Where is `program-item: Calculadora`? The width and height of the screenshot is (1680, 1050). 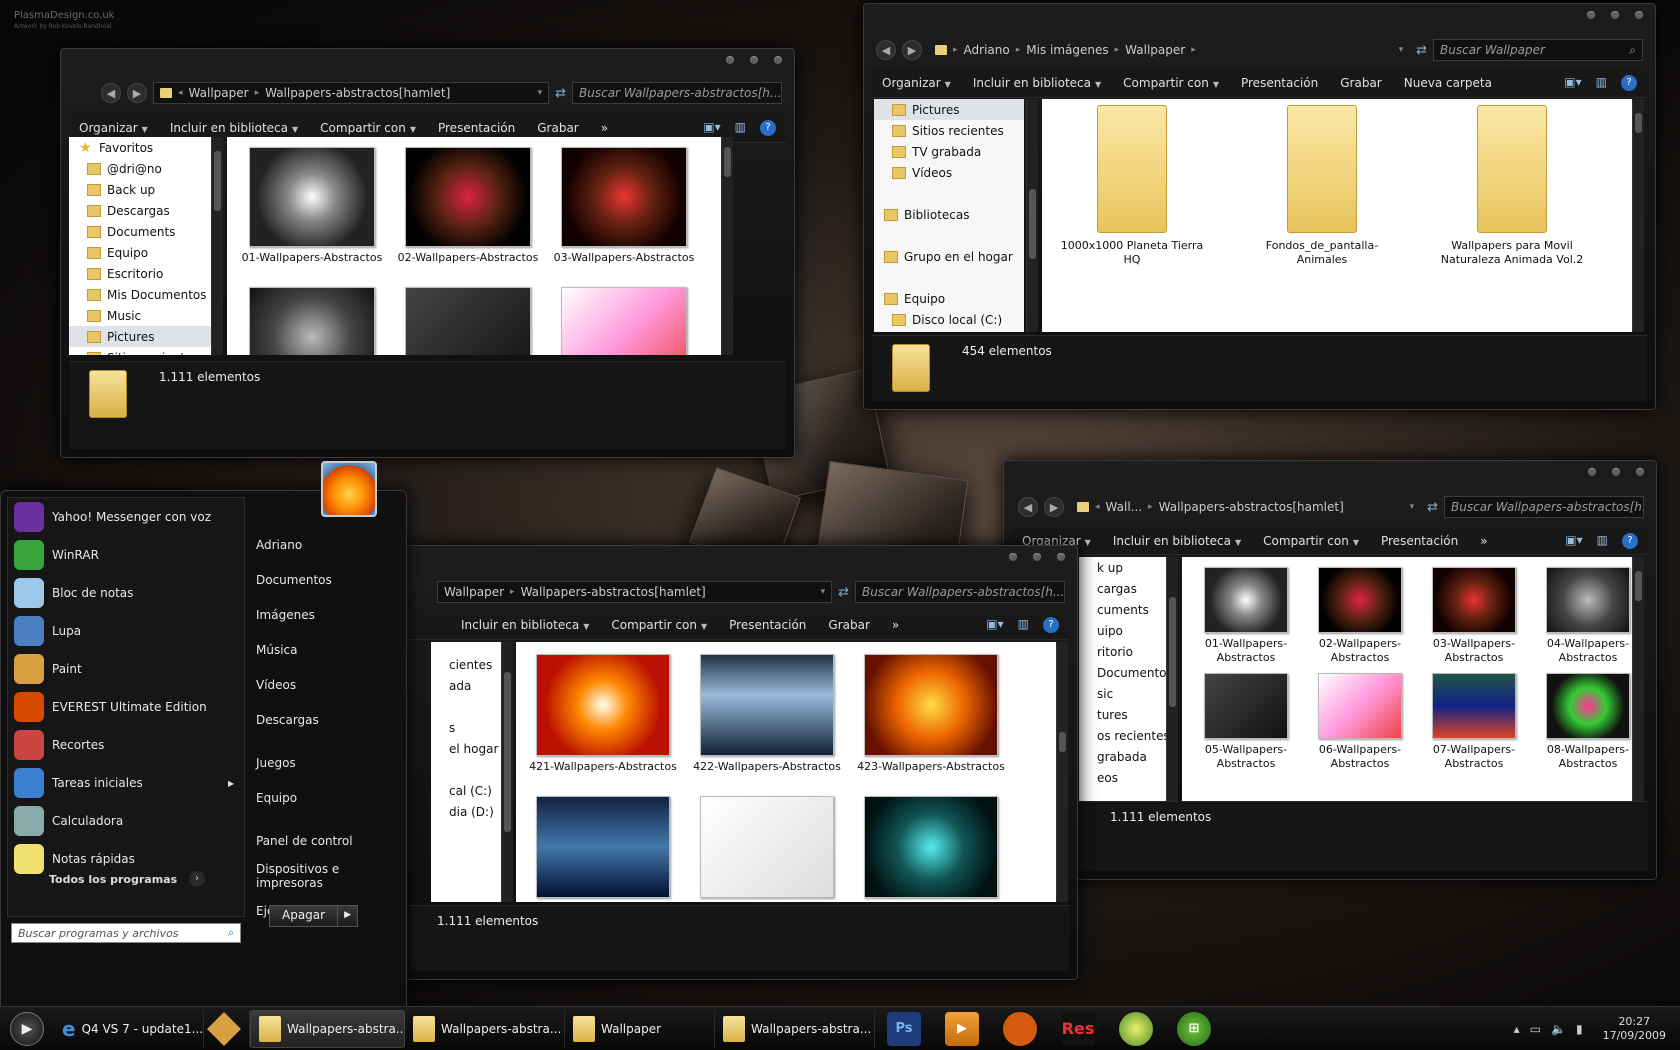
program-item: Calculadora is located at coordinates (126, 821).